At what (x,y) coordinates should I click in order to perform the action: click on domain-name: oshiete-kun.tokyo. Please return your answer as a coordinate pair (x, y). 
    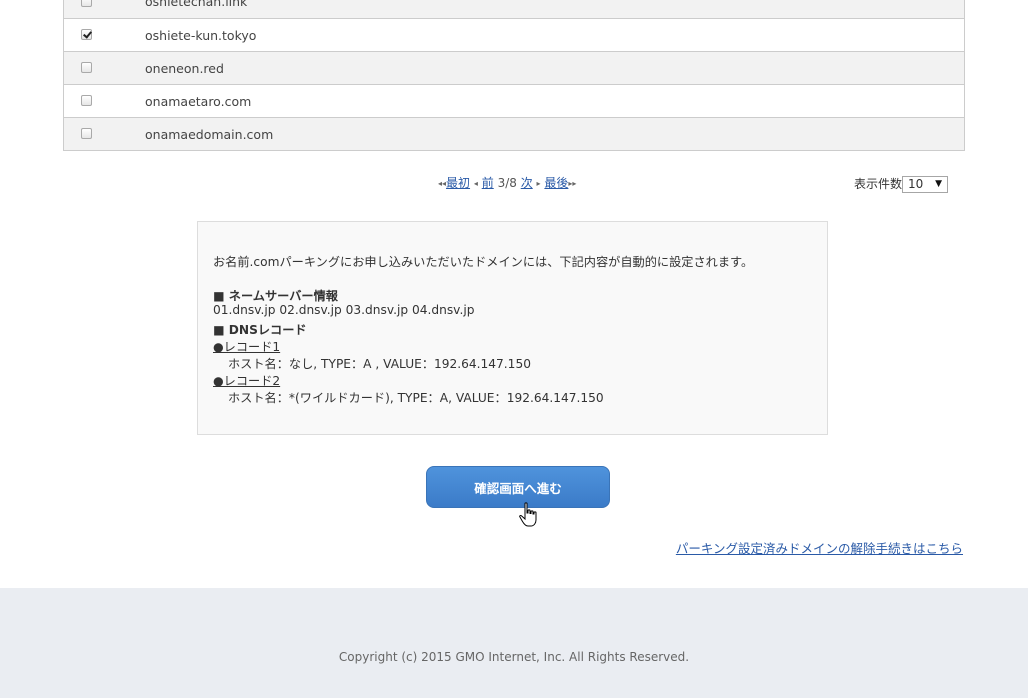
    Looking at the image, I should click on (201, 35).